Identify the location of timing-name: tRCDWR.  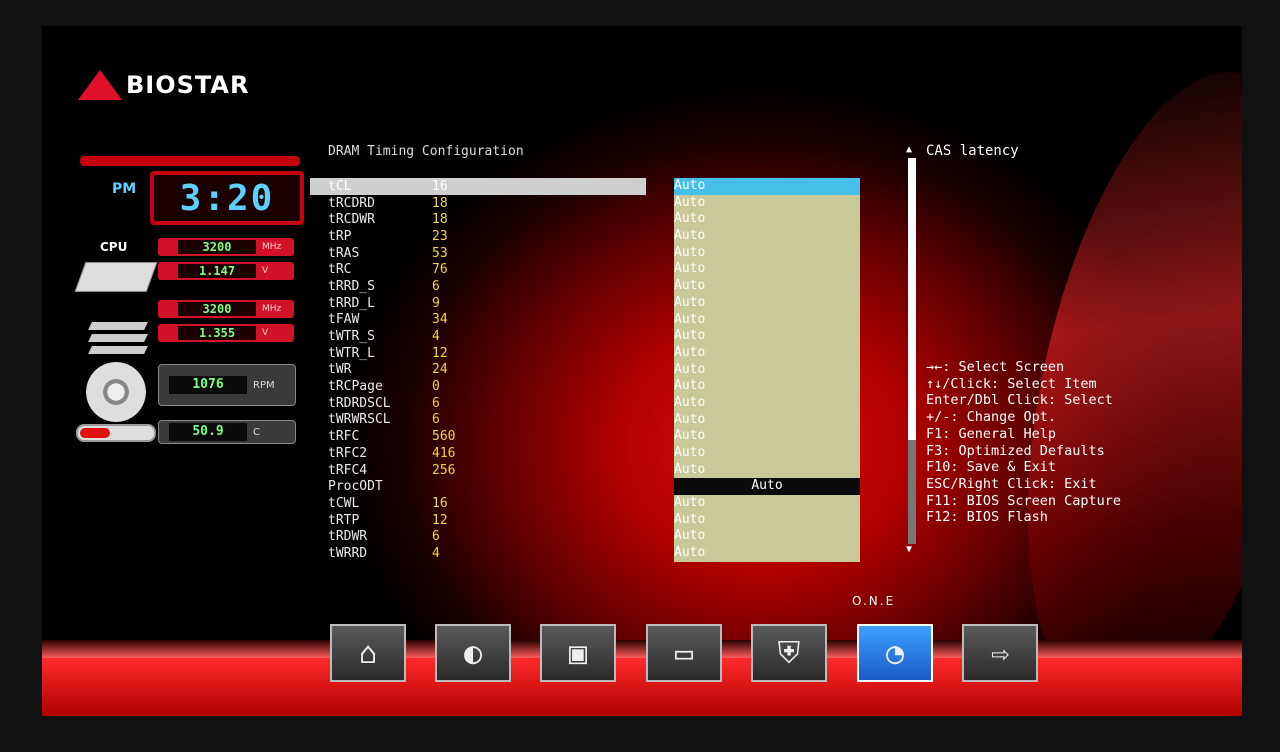
(351, 220).